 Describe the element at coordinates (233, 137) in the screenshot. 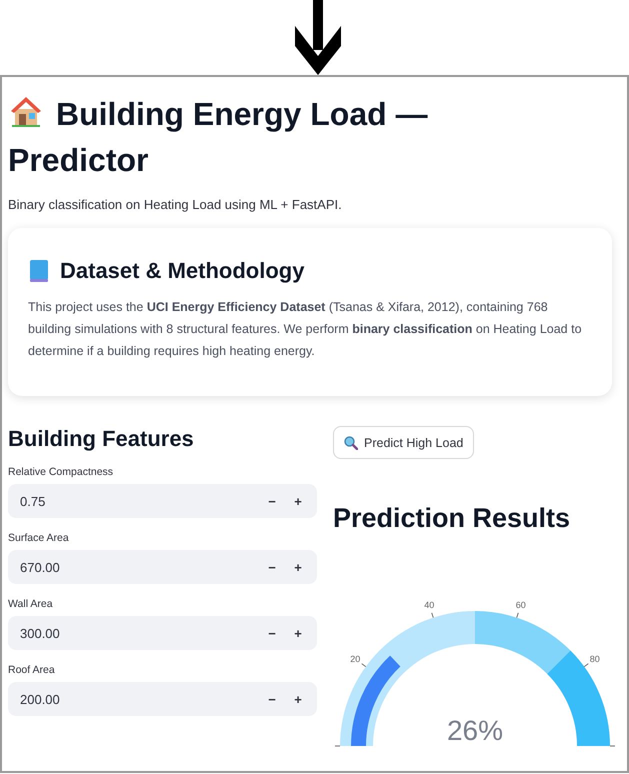

I see `page-title: Building Energy Load — Predictor` at that location.